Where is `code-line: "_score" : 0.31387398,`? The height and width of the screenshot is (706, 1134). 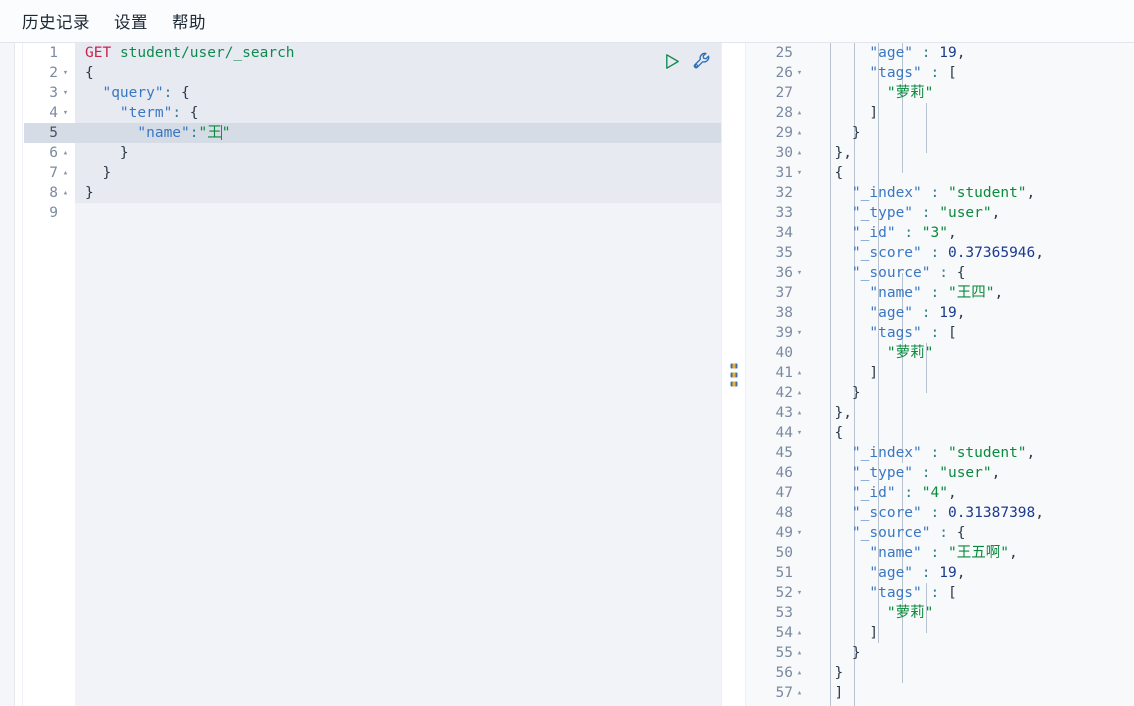
code-line: "_score" : 0.31387398, is located at coordinates (971, 513).